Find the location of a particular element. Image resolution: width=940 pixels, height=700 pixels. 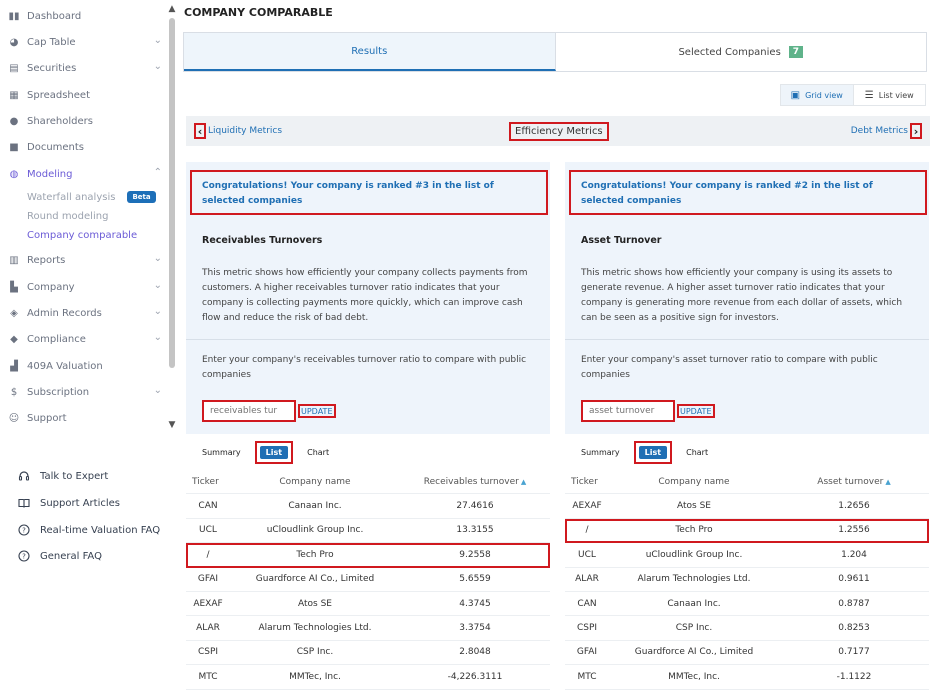

metric-title: Receivables Turnovers is located at coordinates (262, 240).